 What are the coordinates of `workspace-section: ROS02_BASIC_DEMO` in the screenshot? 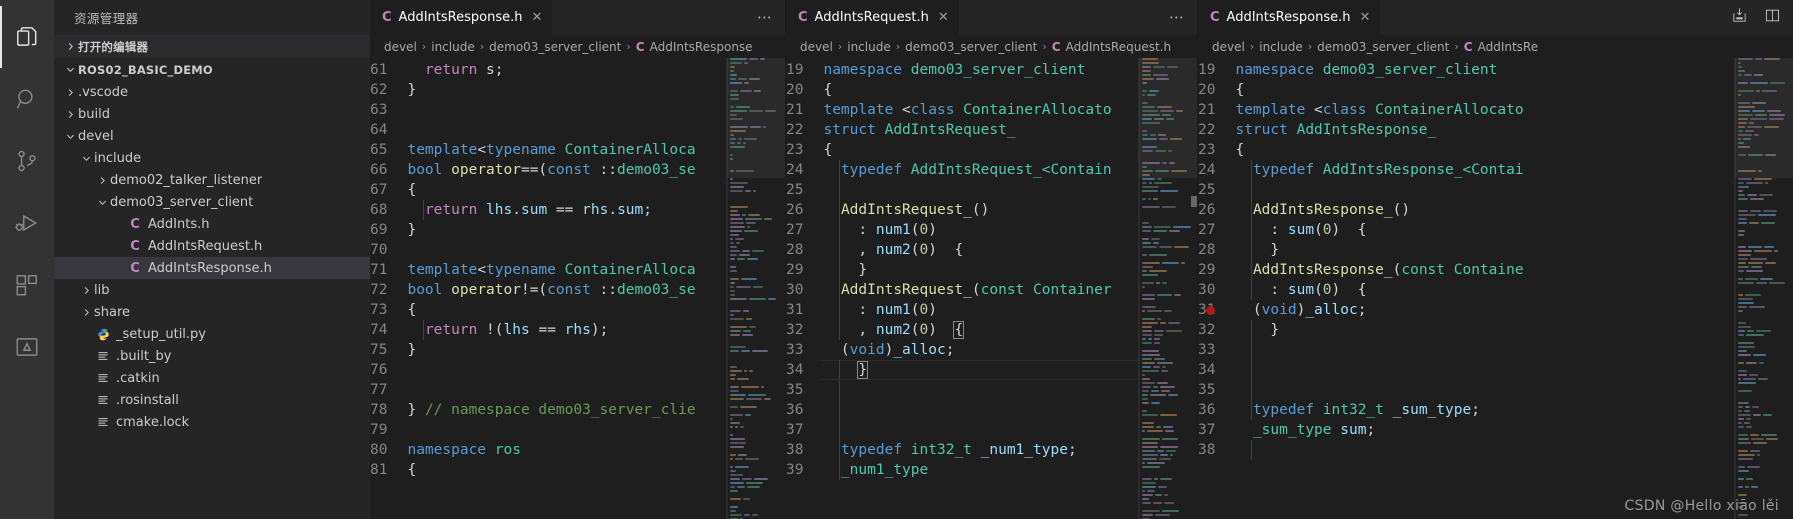 It's located at (212, 69).